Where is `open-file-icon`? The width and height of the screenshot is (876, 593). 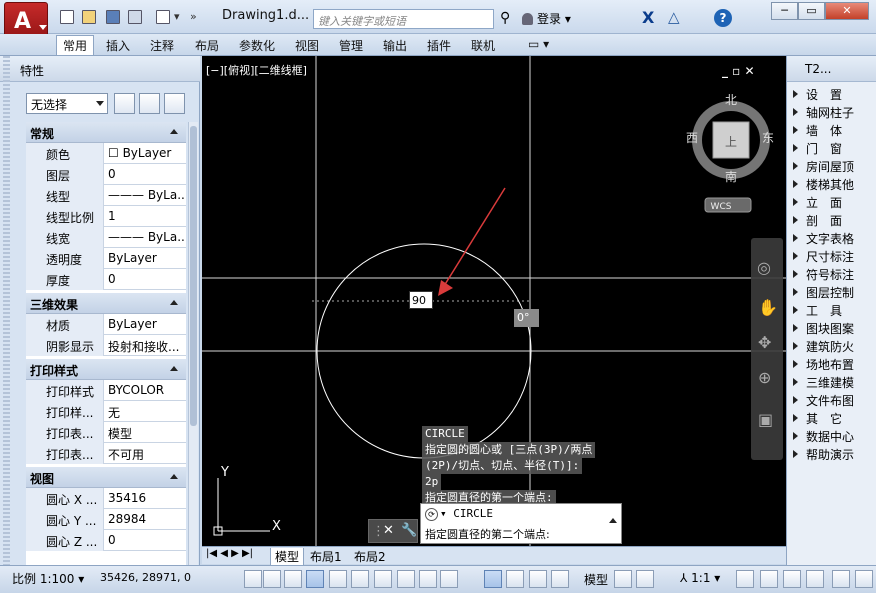
open-file-icon is located at coordinates (89, 17).